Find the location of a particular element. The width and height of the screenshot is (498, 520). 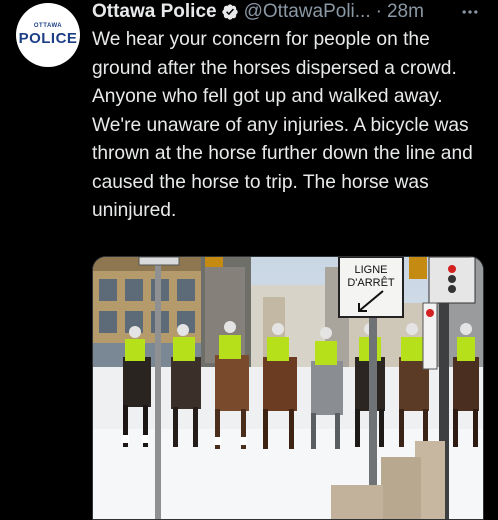

sign-line1: LIGNE is located at coordinates (370, 270).